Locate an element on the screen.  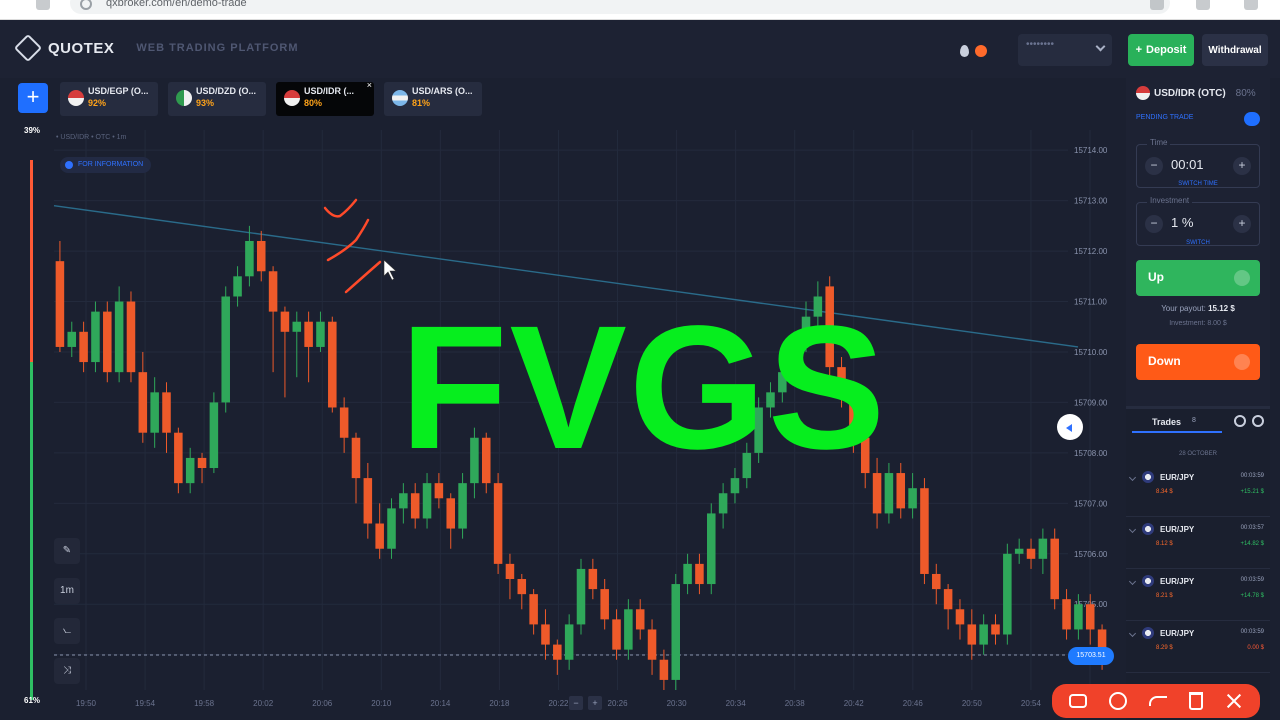
zoom-out-button: − is located at coordinates (576, 703).